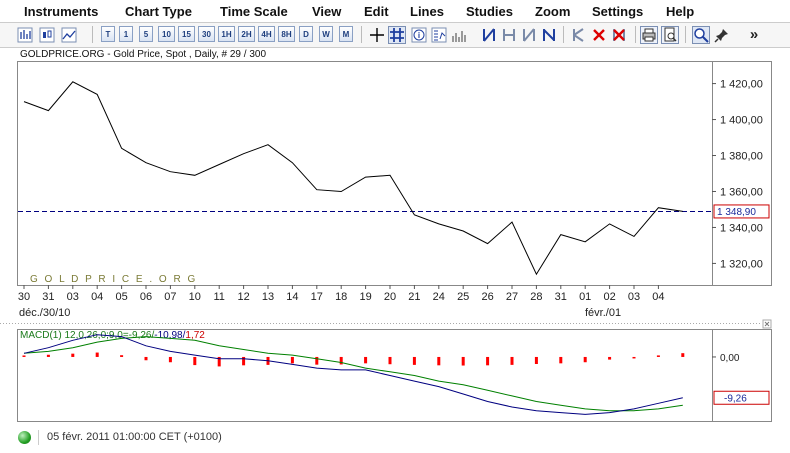 This screenshot has width=790, height=453. I want to click on price-x-tick-label: 25, so click(463, 297).